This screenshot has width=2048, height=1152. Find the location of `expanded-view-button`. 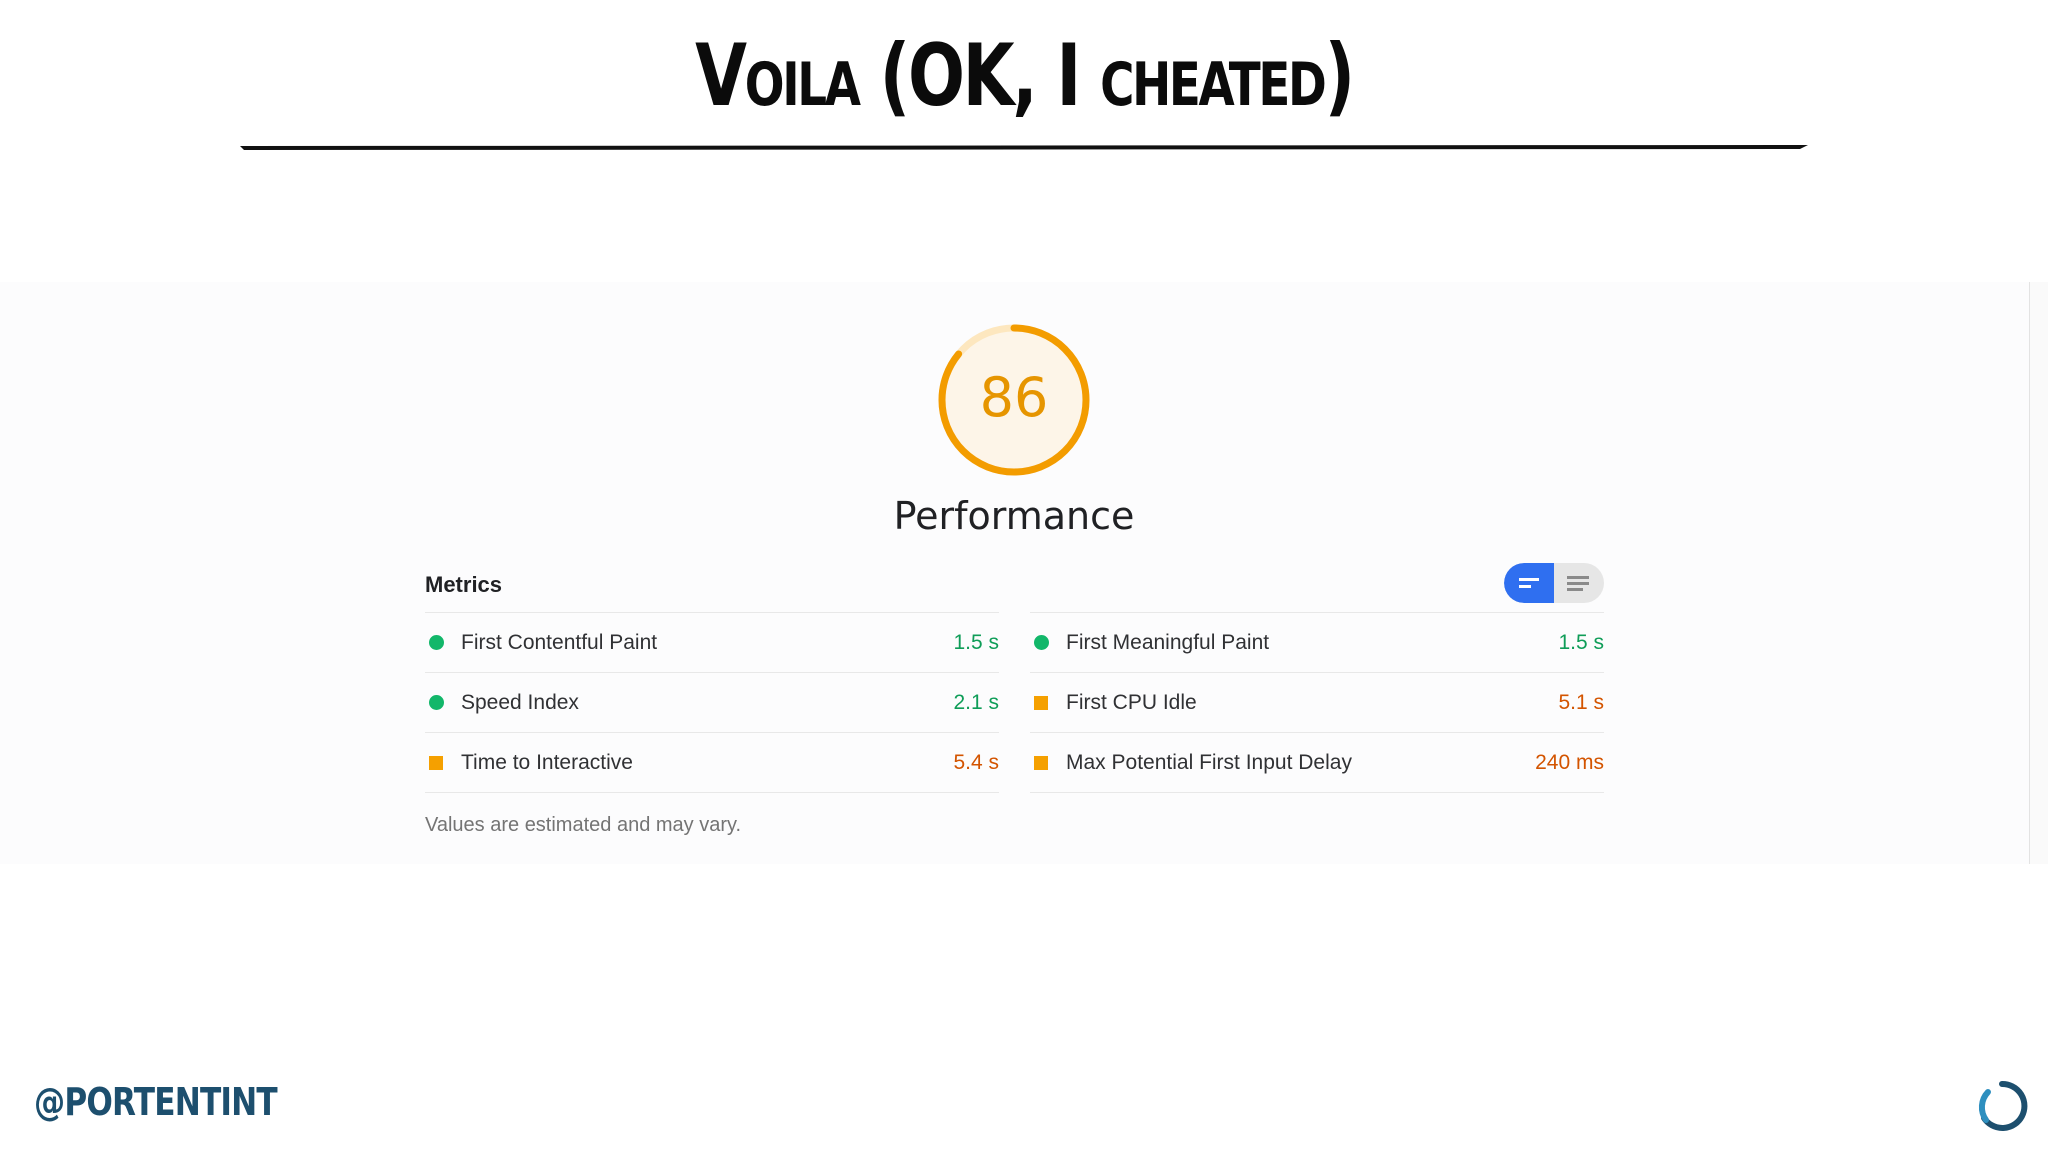

expanded-view-button is located at coordinates (1579, 583).